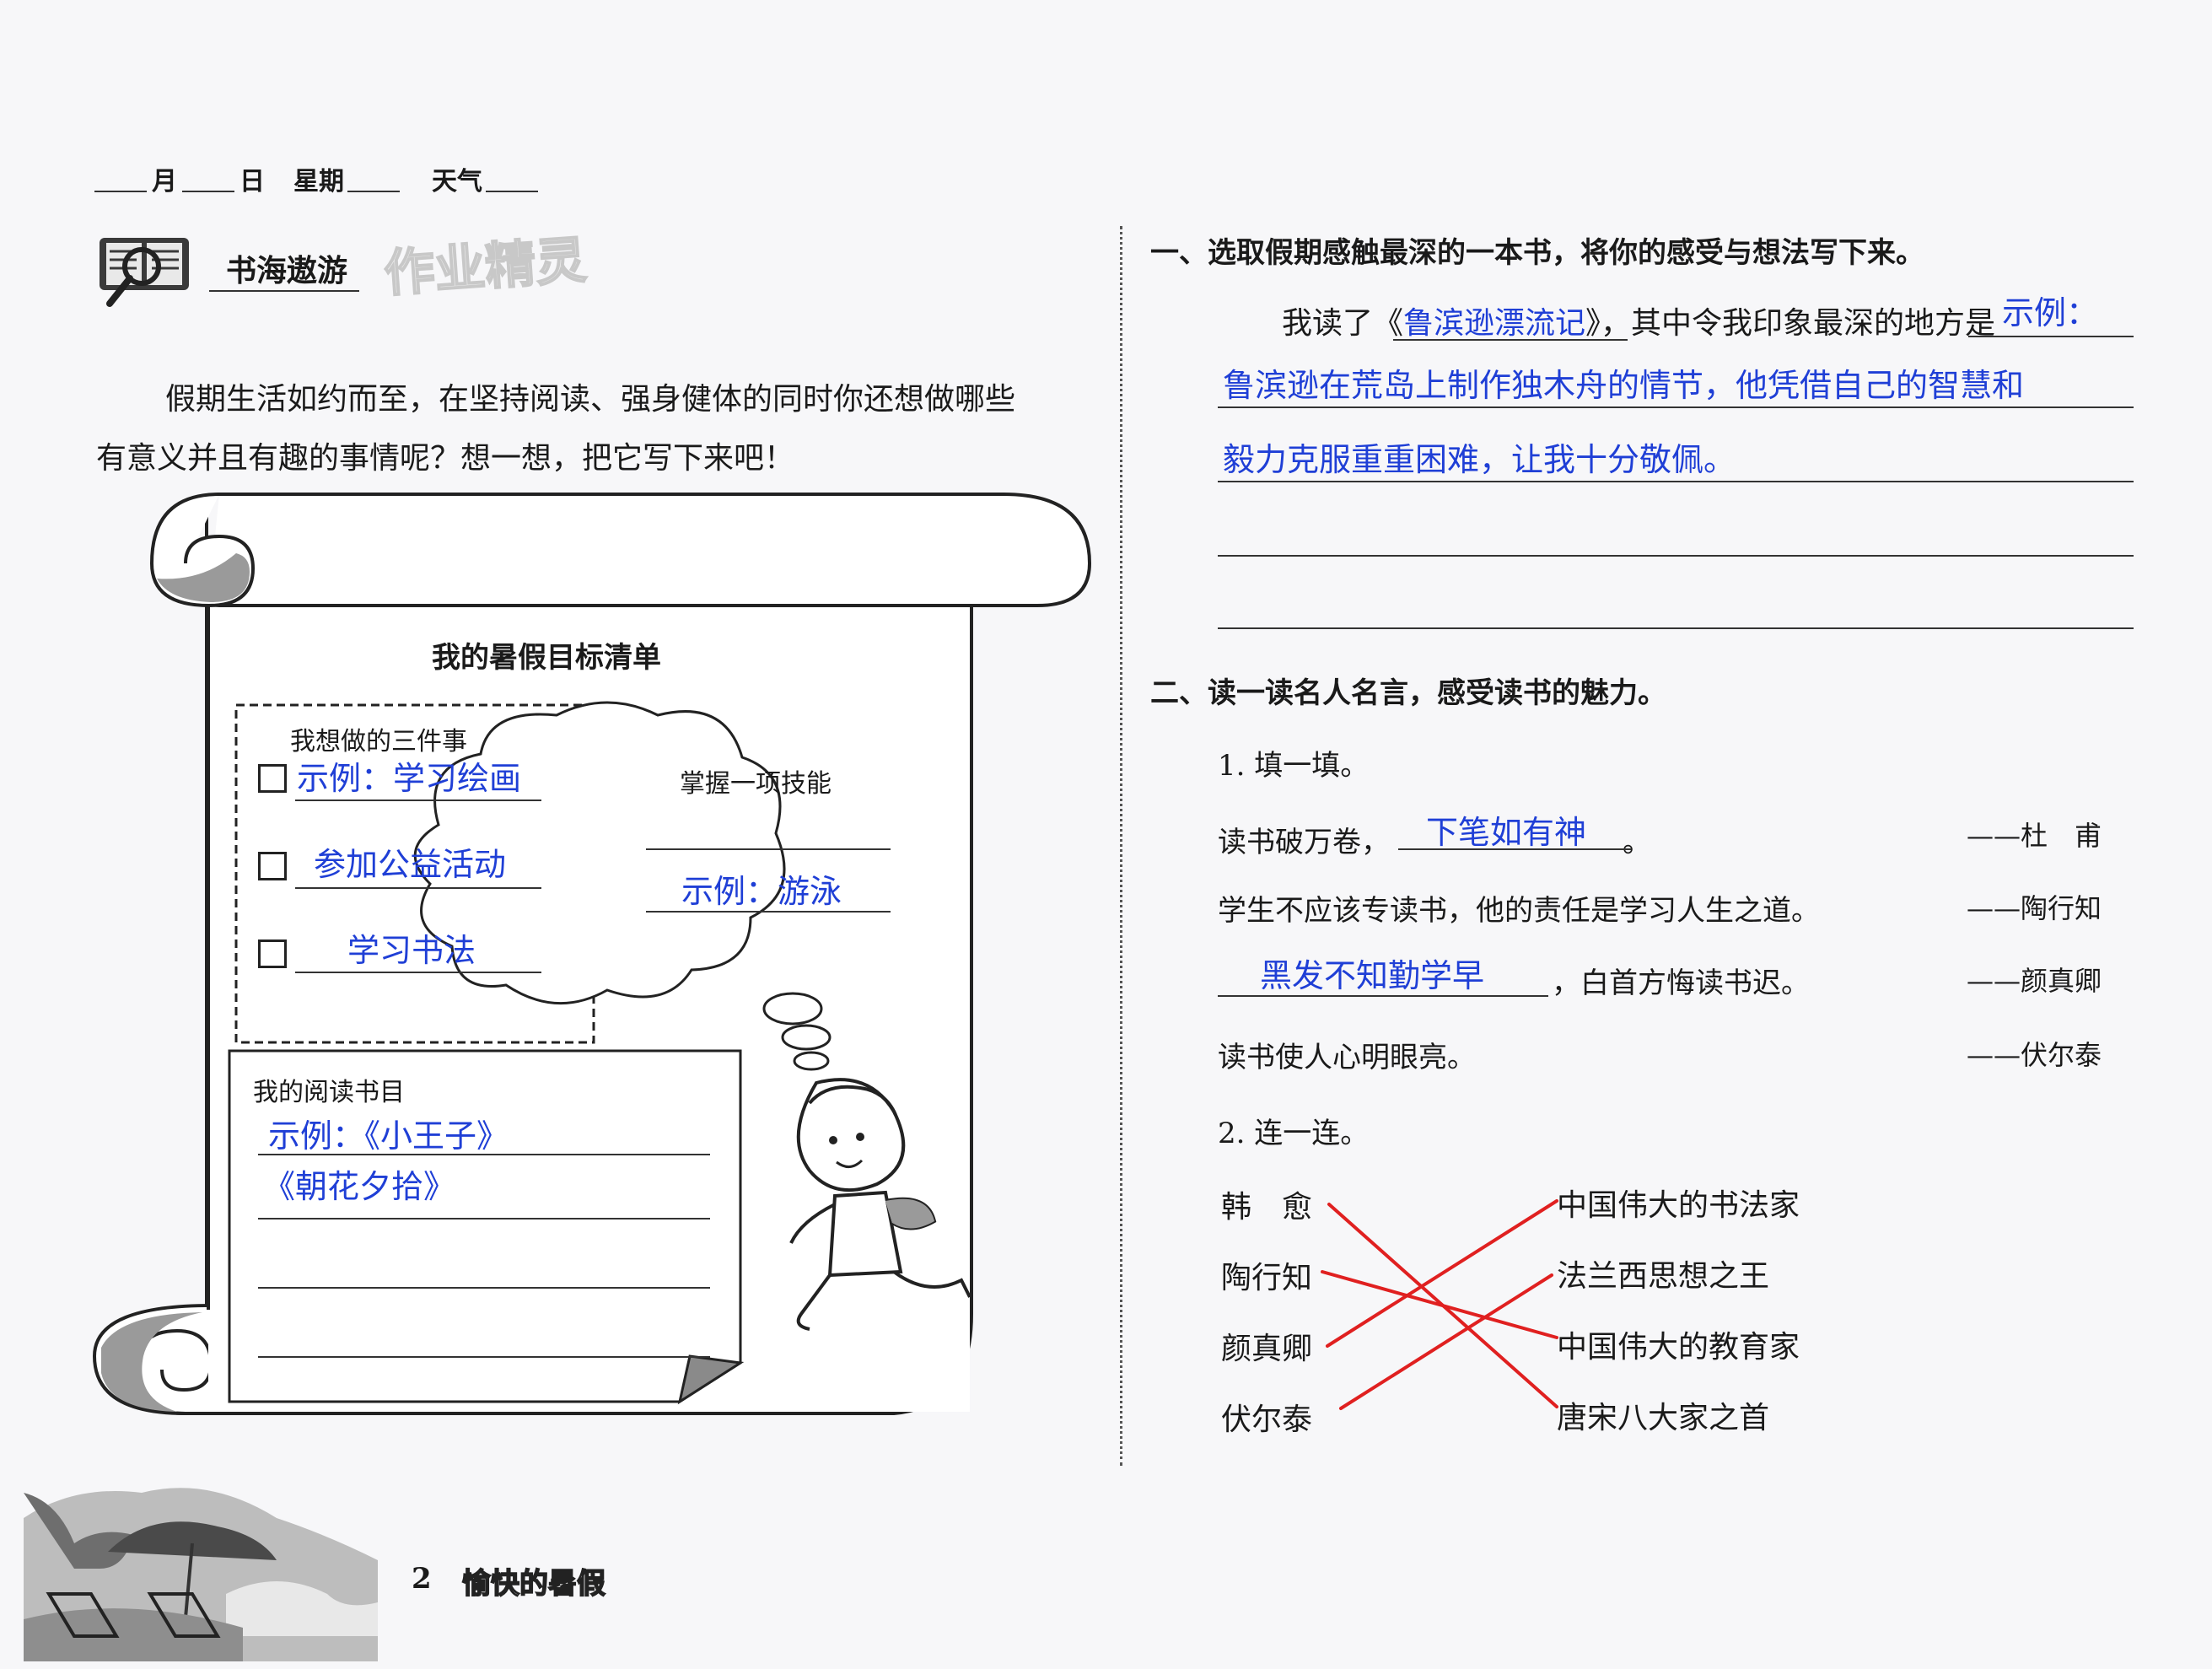  I want to click on person-1: 韩 愈, so click(1267, 1207).